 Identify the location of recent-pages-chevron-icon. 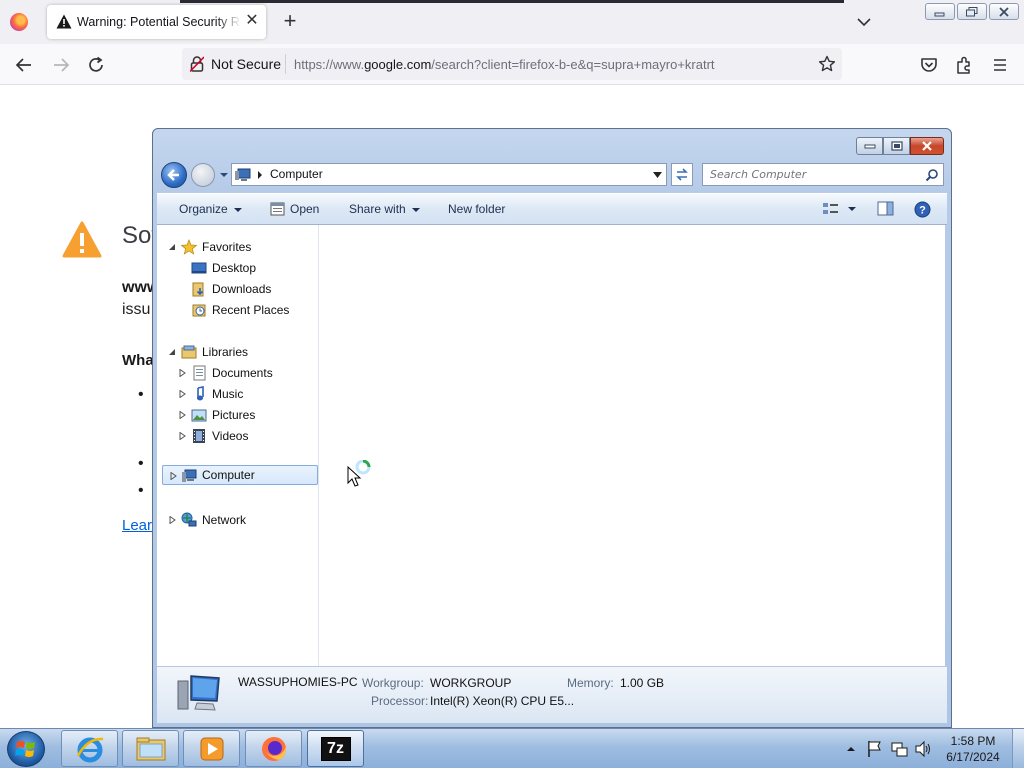
(224, 175).